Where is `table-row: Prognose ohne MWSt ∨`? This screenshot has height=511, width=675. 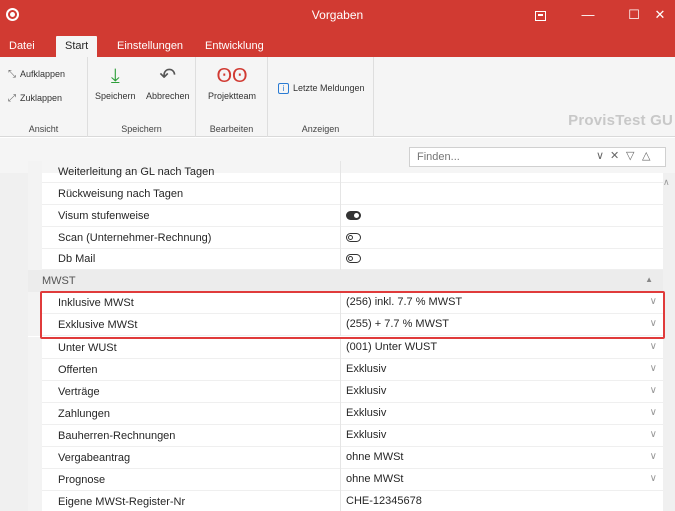 table-row: Prognose ohne MWSt ∨ is located at coordinates (345, 480).